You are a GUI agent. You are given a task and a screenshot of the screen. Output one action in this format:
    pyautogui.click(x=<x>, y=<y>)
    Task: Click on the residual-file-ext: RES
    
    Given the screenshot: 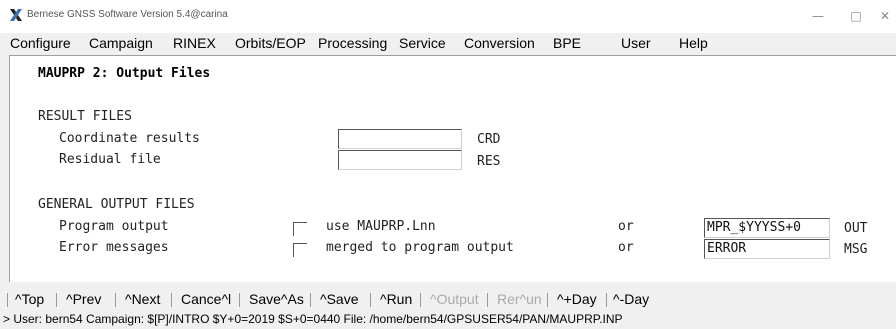 What is the action you would take?
    pyautogui.click(x=489, y=161)
    